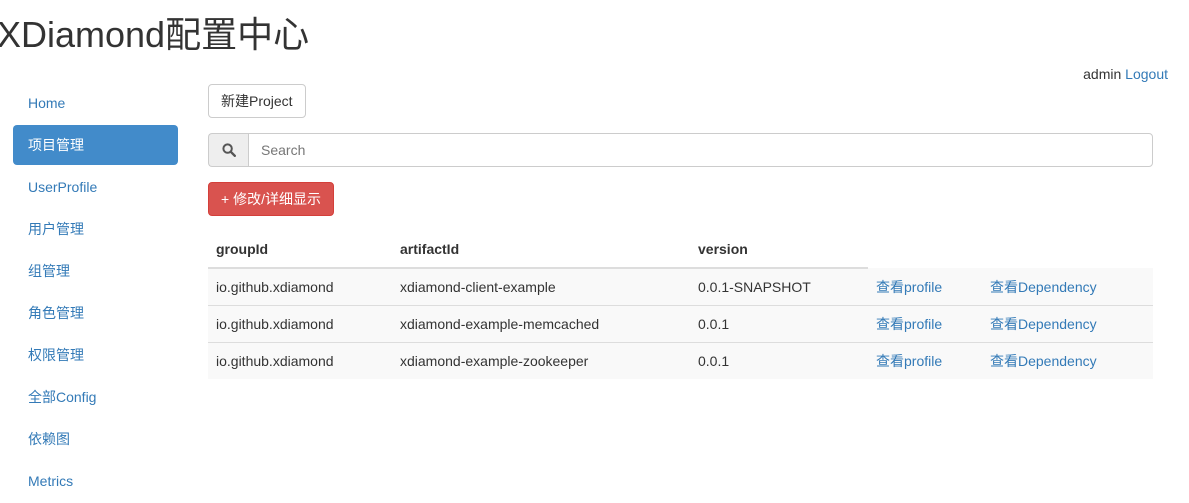 This screenshot has height=503, width=1189. Describe the element at coordinates (95, 439) in the screenshot. I see `sidebar-item-dependency-graph: 依赖图` at that location.